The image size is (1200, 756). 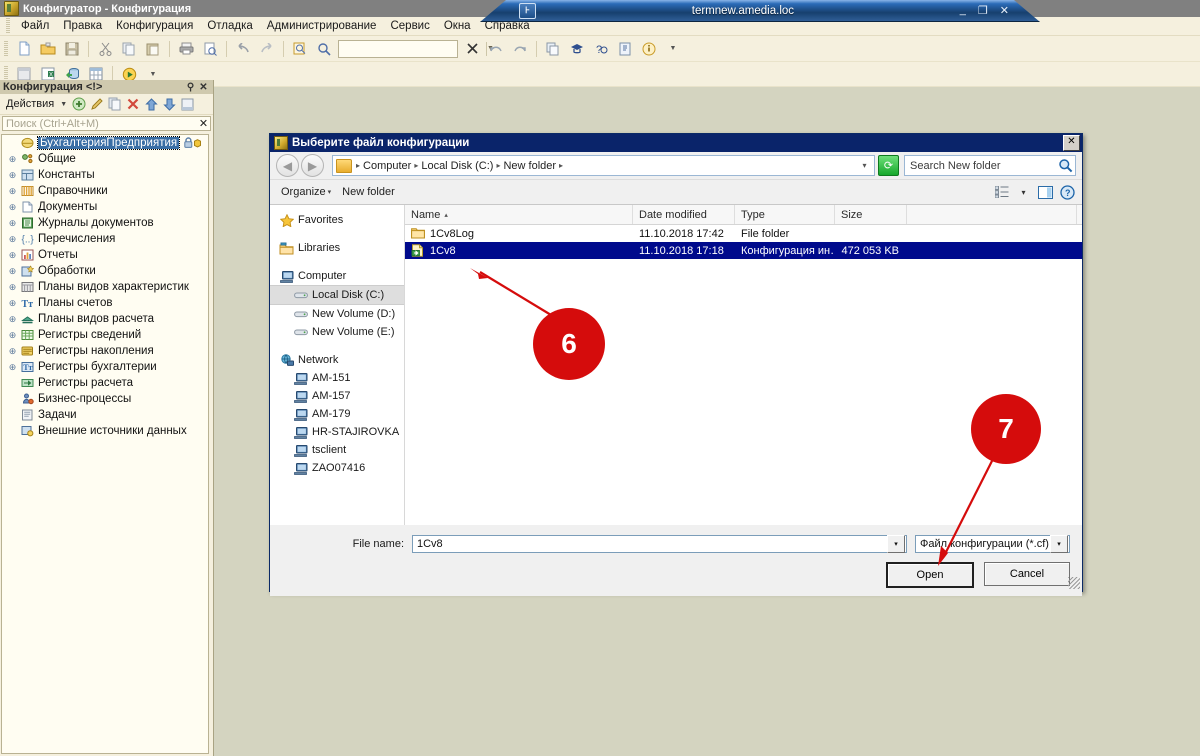 I want to click on pin-panel-icon: ⚲, so click(x=190, y=87).